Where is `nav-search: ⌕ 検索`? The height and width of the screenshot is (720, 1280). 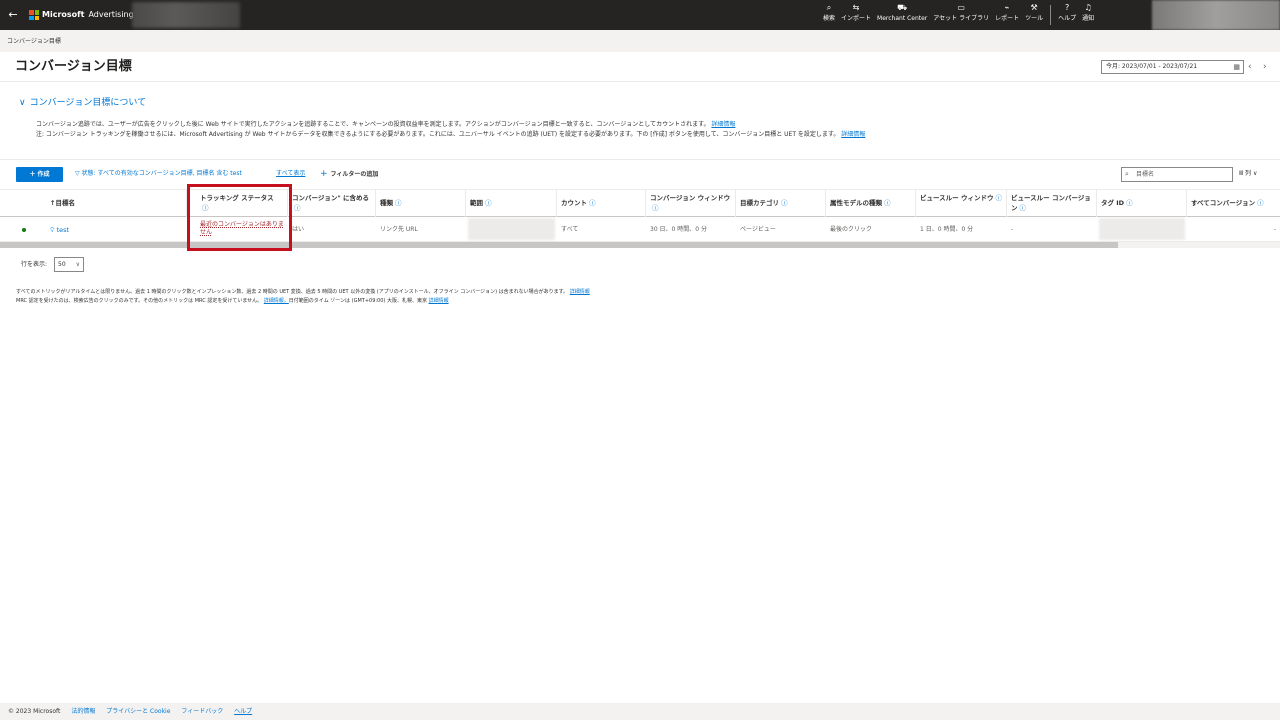 nav-search: ⌕ 検索 is located at coordinates (829, 15).